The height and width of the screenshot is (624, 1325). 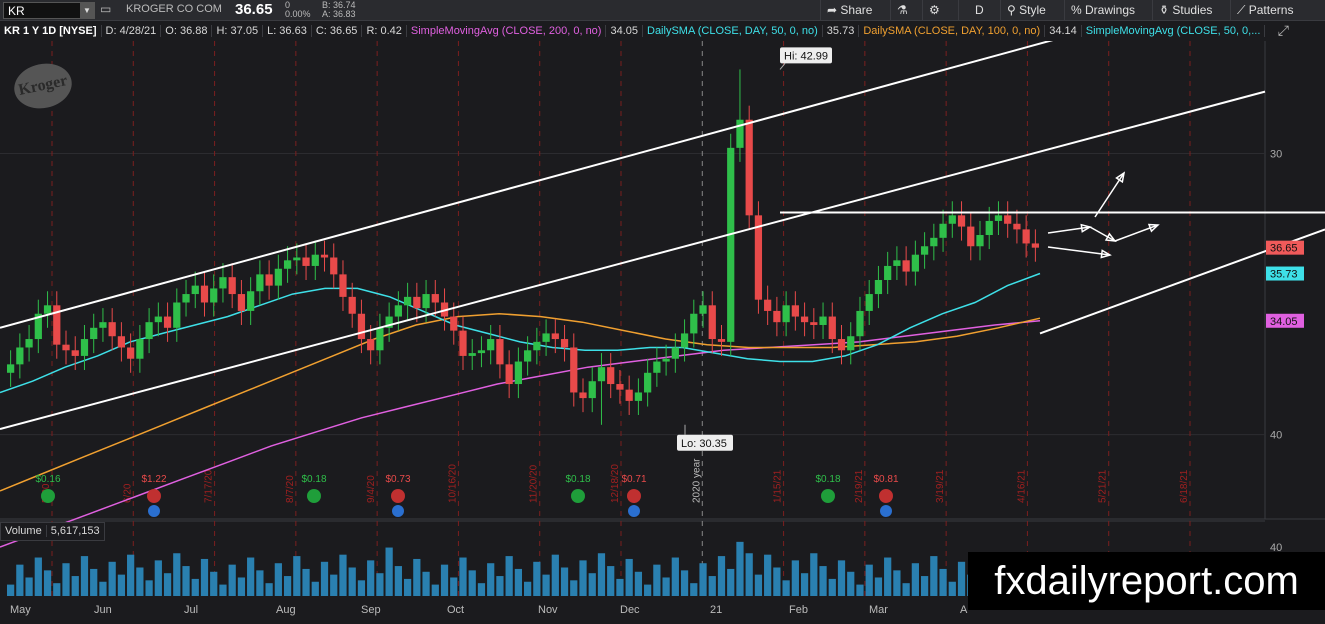 What do you see at coordinates (105, 9) in the screenshot?
I see `quote-info-icon: ▭` at bounding box center [105, 9].